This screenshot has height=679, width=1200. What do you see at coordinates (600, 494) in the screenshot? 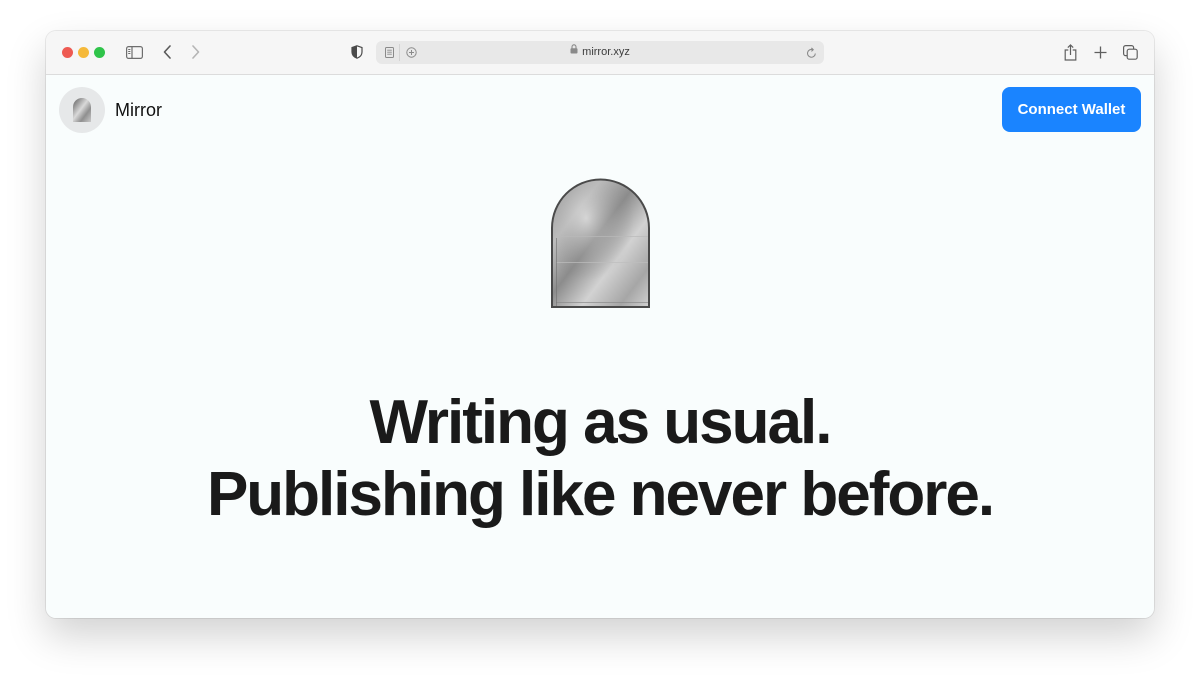
I see `hero-headline-line2: Publishing like never before.` at bounding box center [600, 494].